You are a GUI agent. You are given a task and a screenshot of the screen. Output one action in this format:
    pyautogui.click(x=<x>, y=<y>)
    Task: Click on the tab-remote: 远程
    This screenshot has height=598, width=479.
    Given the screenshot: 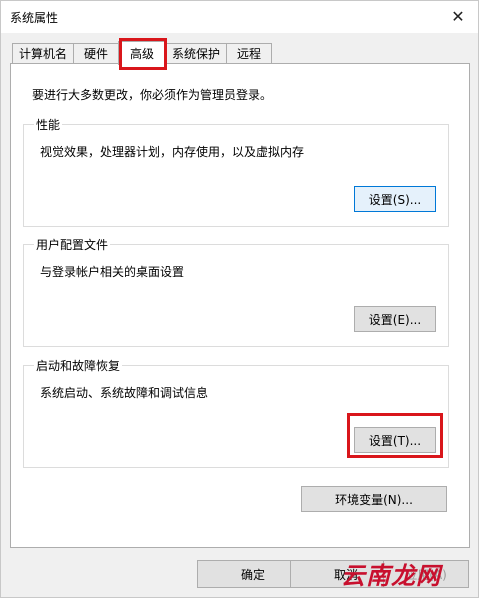 What is the action you would take?
    pyautogui.click(x=249, y=53)
    